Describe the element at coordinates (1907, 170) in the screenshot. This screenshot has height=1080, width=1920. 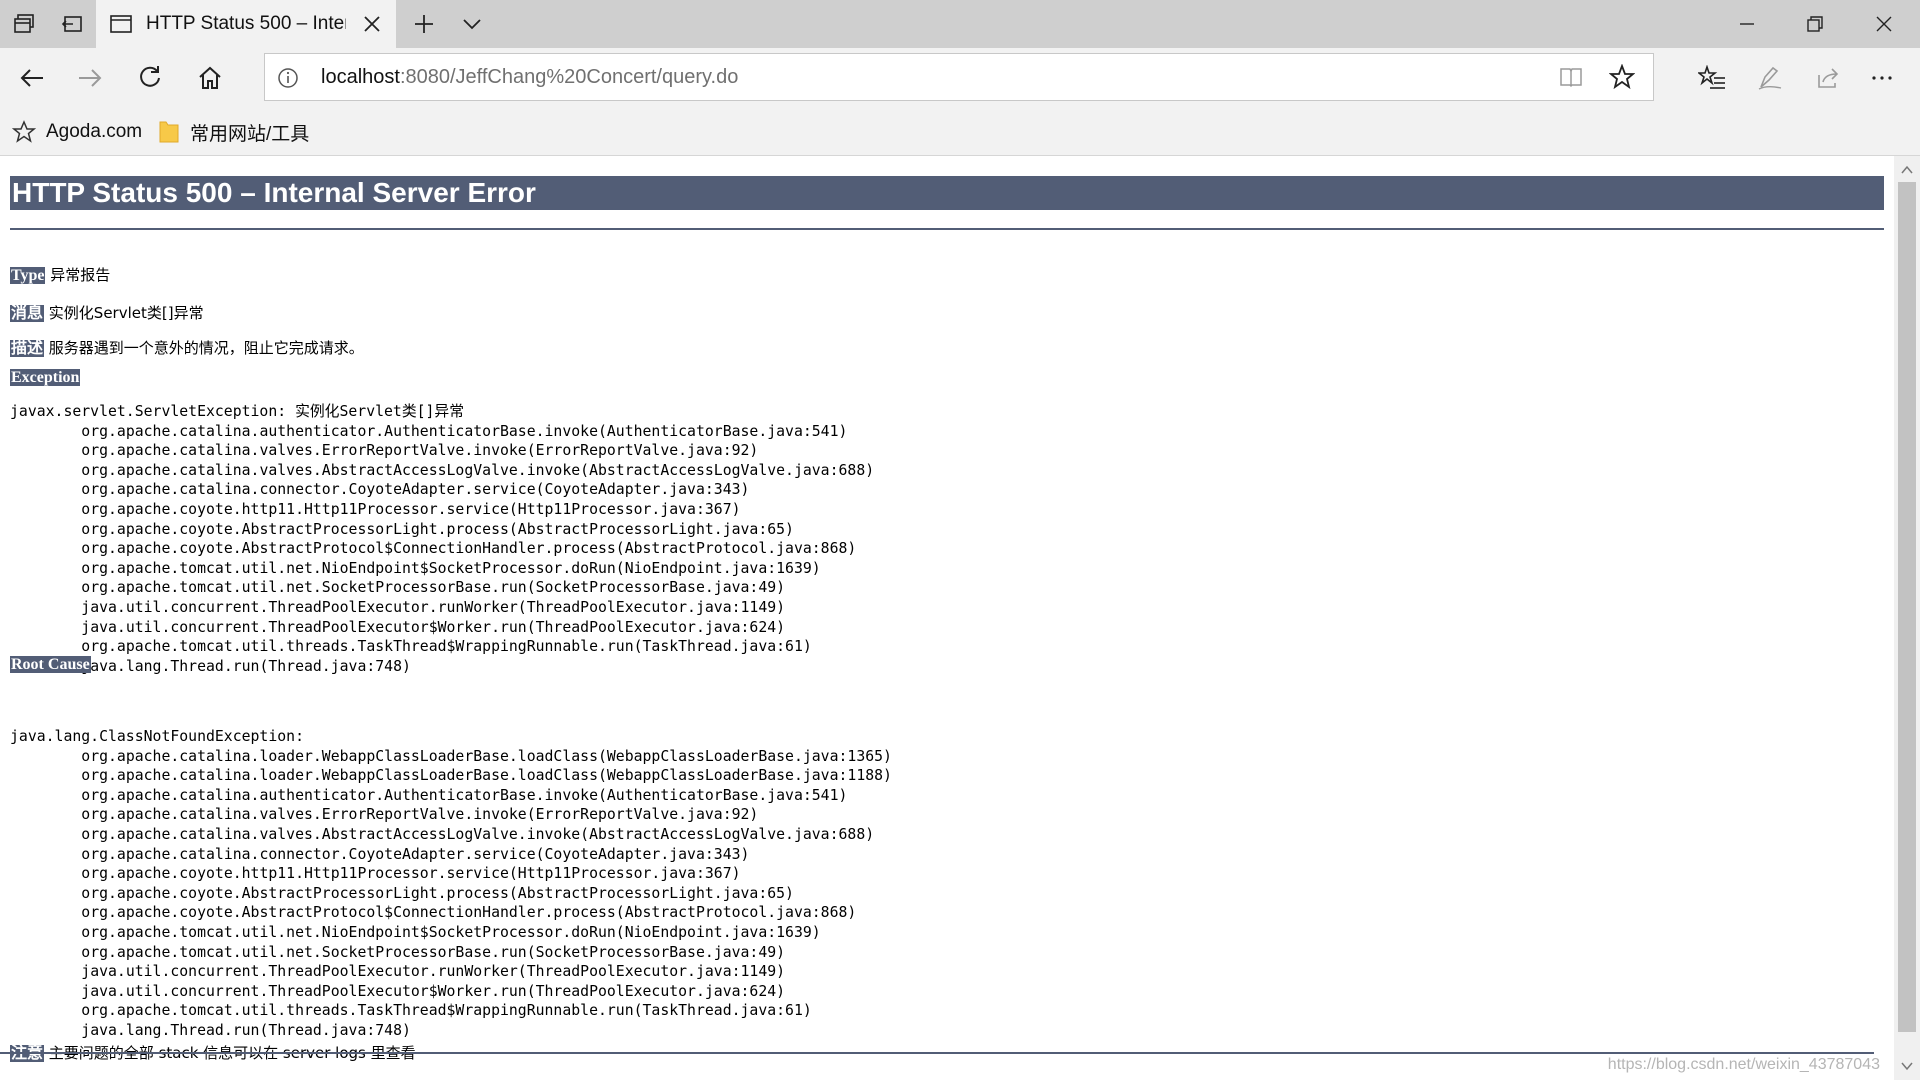
I see `scroll-up-icon` at that location.